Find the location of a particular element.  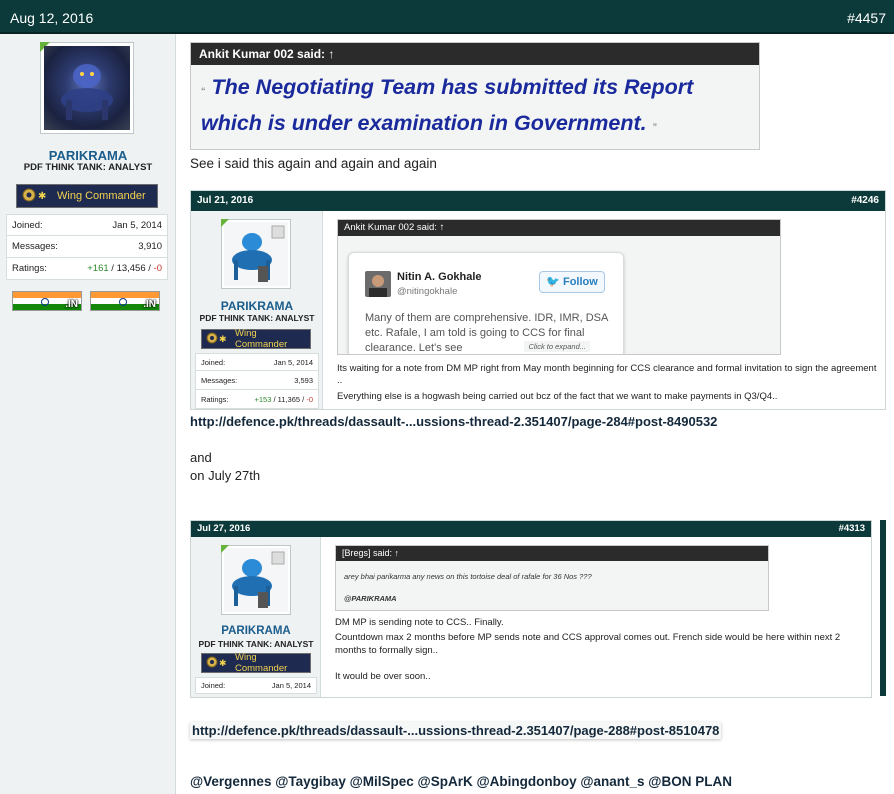

close-quote-mark: ” is located at coordinates (655, 127).